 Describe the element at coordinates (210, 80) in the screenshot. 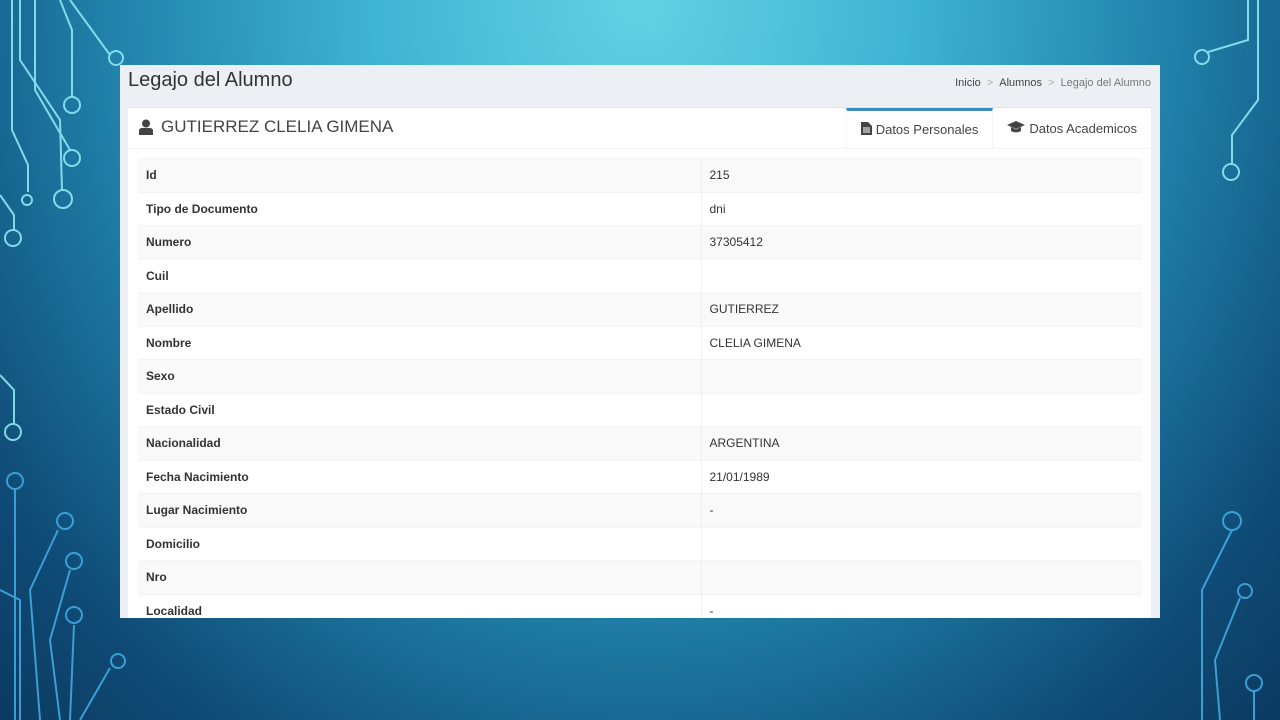

I see `page-title: Legajo del Alumno` at that location.